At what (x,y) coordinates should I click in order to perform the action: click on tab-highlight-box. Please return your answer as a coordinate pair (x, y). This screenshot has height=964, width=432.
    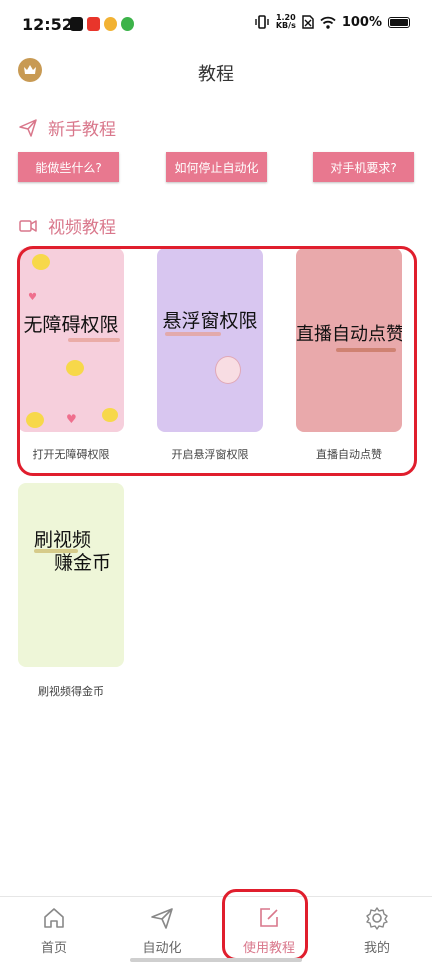
    Looking at the image, I should click on (265, 925).